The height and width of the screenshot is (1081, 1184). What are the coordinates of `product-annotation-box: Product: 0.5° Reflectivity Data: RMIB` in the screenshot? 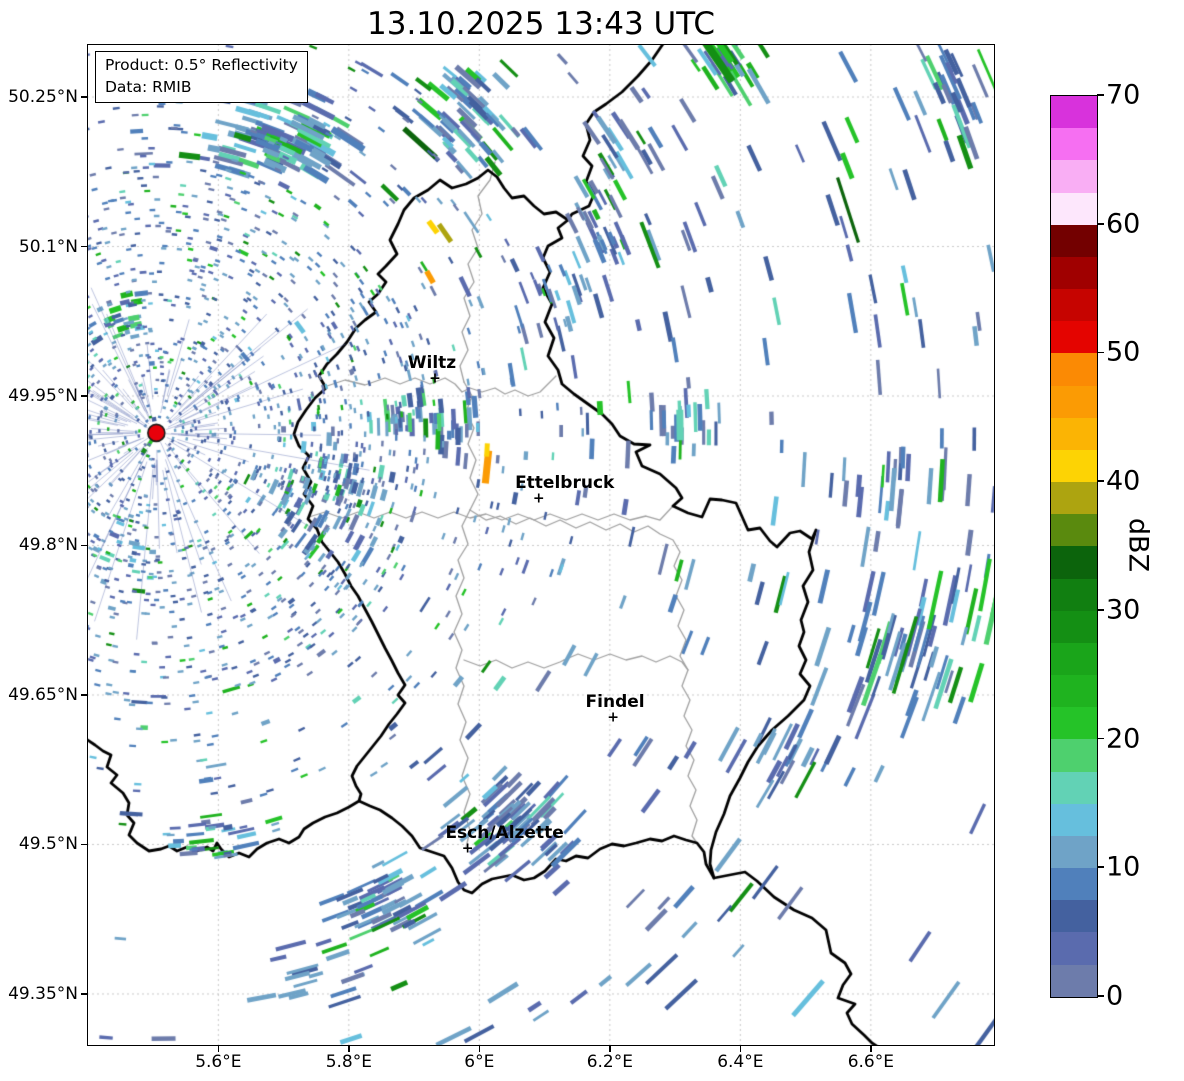 It's located at (201, 77).